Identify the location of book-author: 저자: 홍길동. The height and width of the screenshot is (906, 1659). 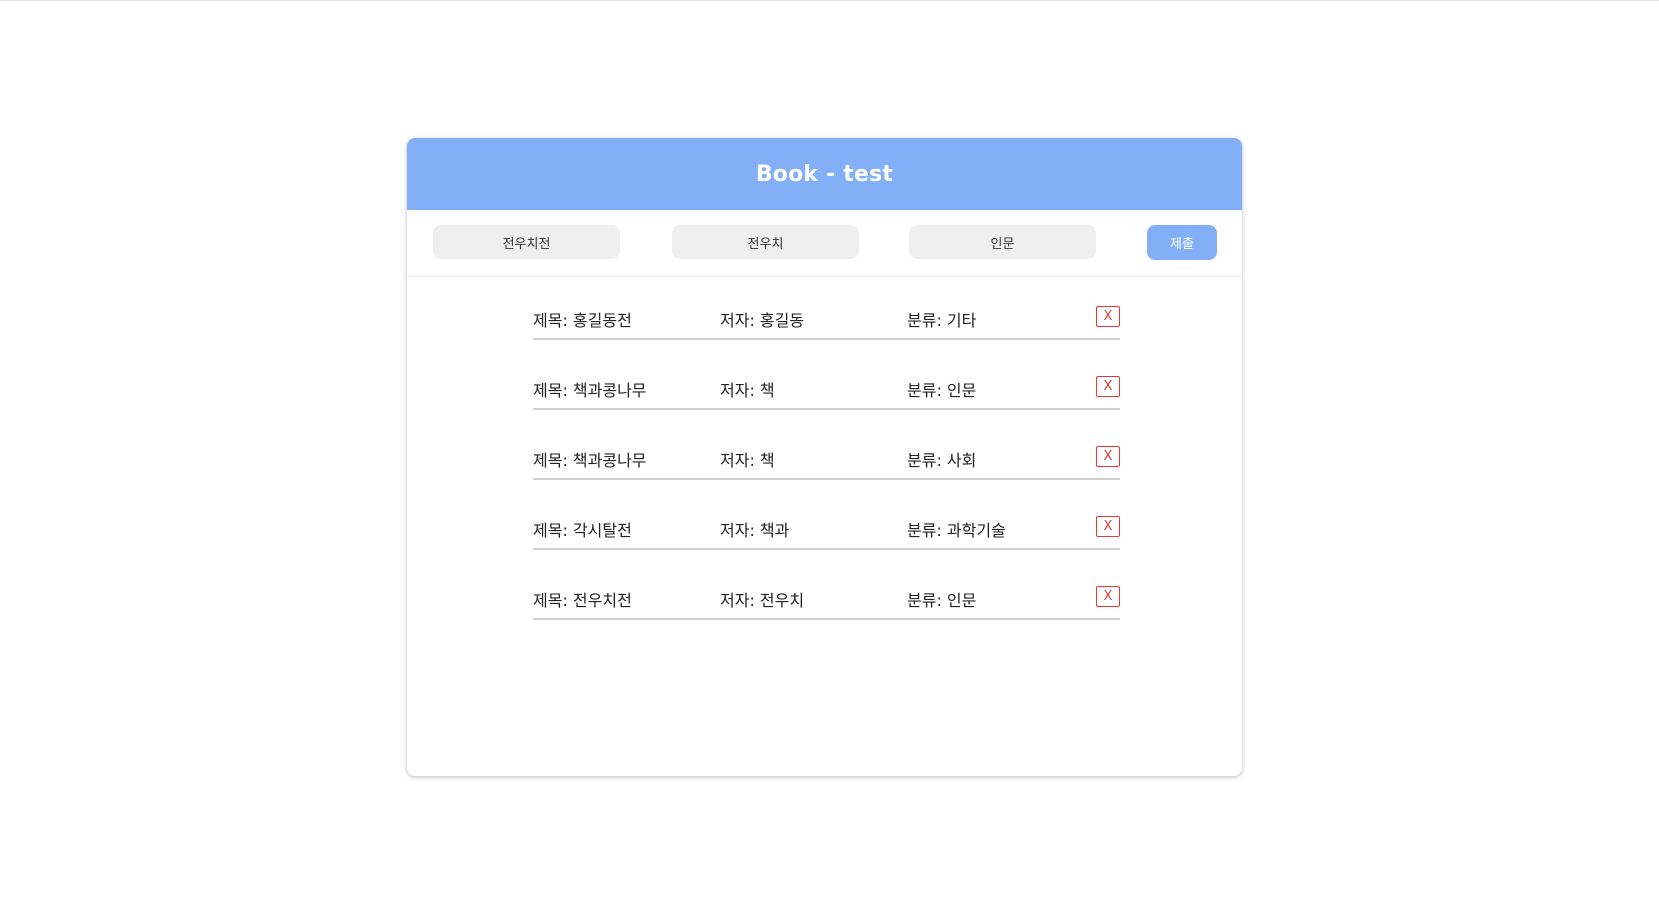
(762, 320).